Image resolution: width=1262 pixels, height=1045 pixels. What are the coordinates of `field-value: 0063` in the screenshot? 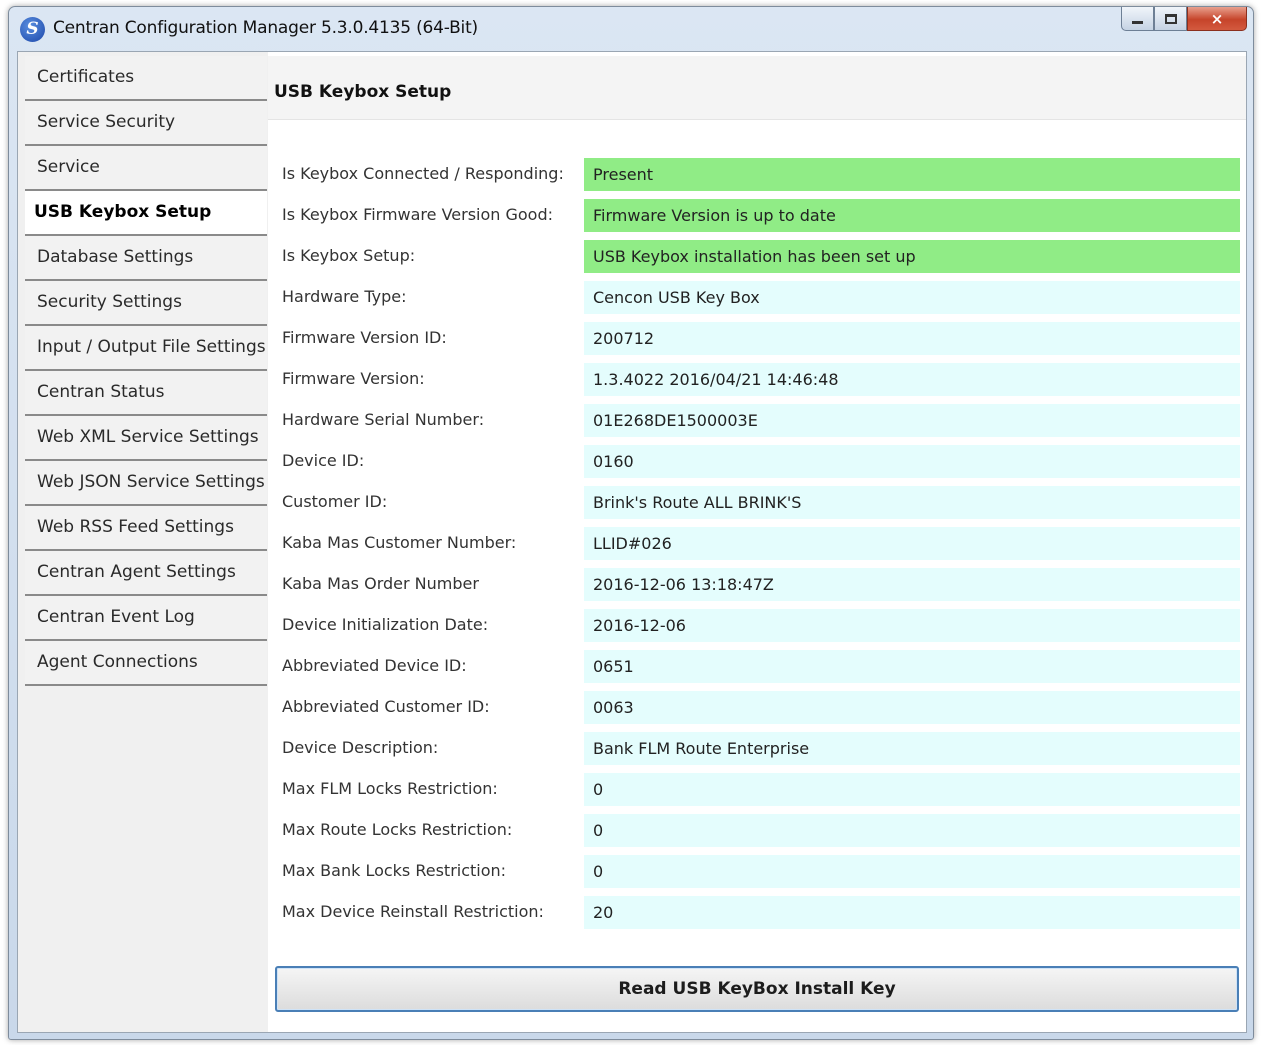 It's located at (912, 707).